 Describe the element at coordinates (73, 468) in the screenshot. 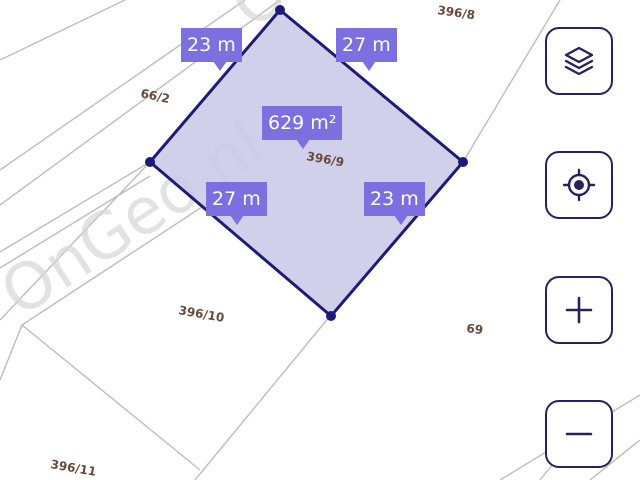

I see `parcel-label: 396/11` at that location.